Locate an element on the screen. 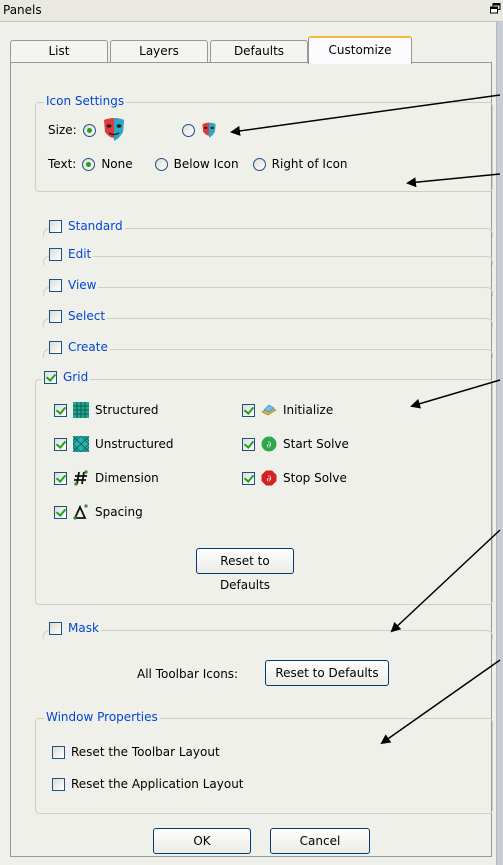  ok-button: OK is located at coordinates (202, 841).